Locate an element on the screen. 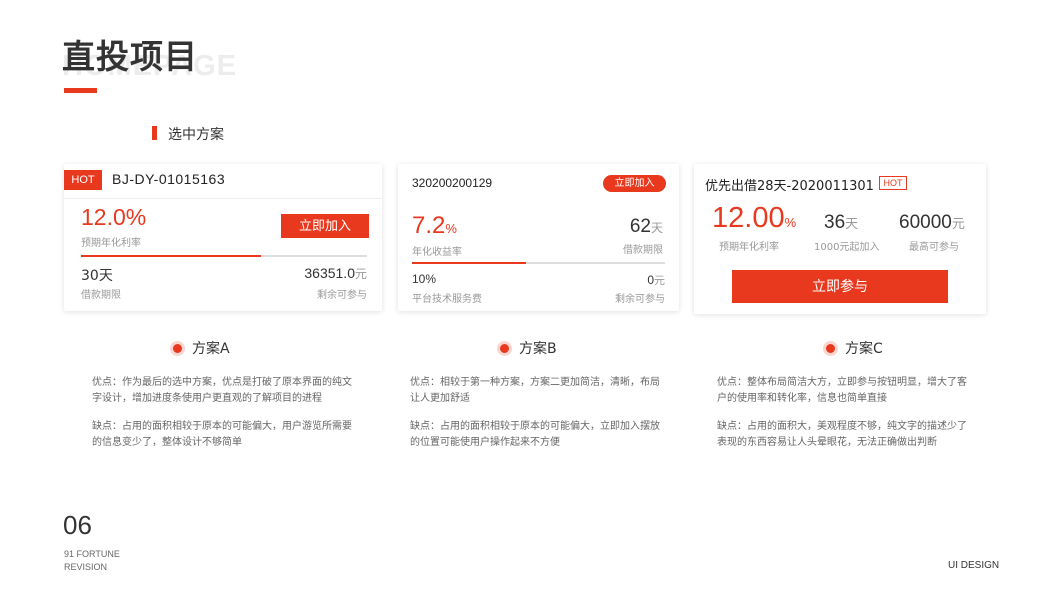  plan-b-pros: 优点：相较于第一种方案，方案二更加简洁，清晰，布局让人更加舒适 is located at coordinates (535, 390).